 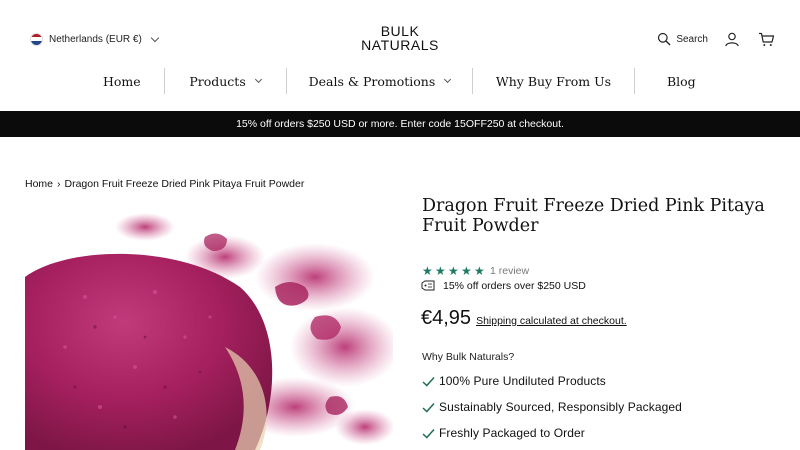 What do you see at coordinates (400, 31) in the screenshot?
I see `logo-line-1: BULK` at bounding box center [400, 31].